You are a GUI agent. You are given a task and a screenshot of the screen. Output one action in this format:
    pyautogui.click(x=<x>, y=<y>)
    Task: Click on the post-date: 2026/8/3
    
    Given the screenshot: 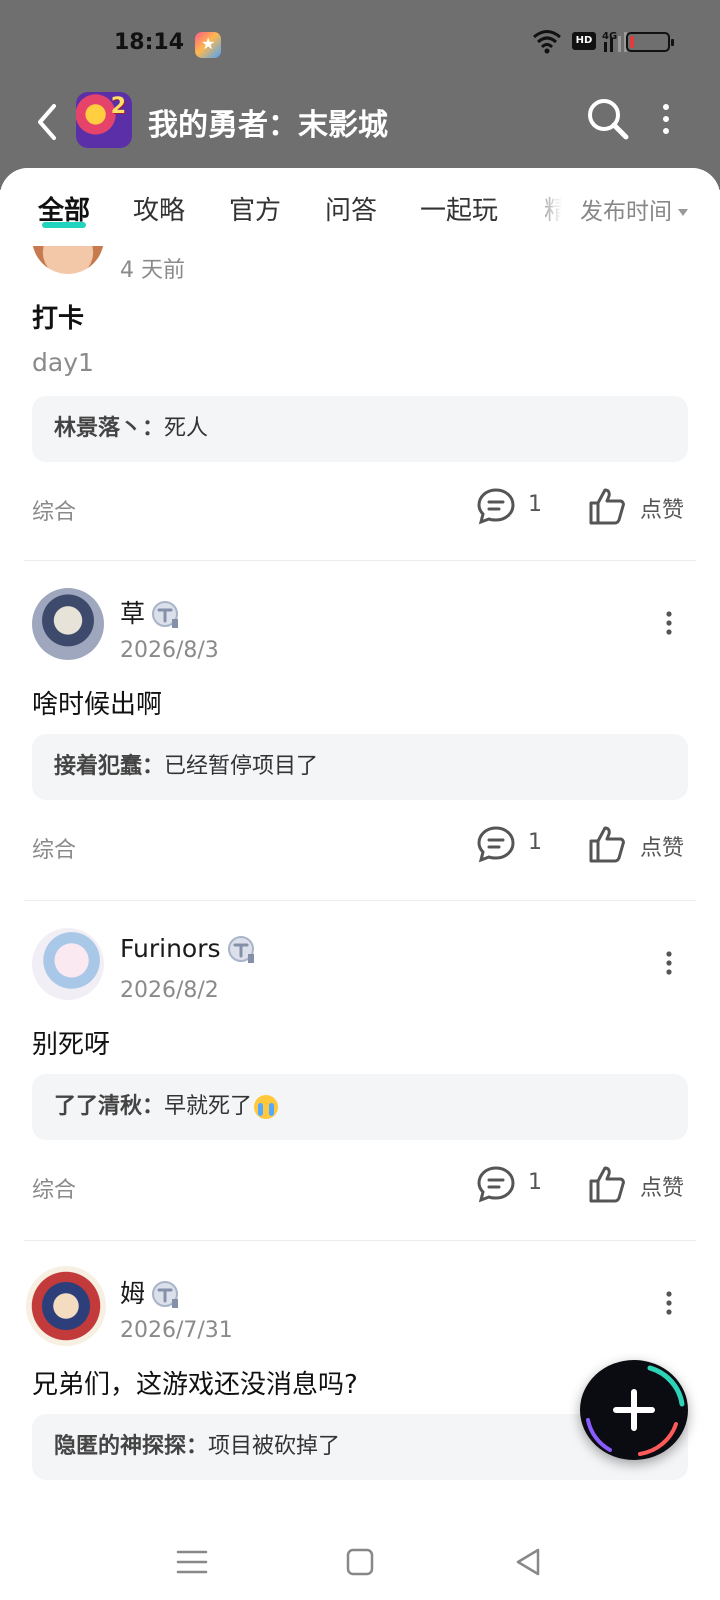 What is the action you would take?
    pyautogui.click(x=169, y=650)
    